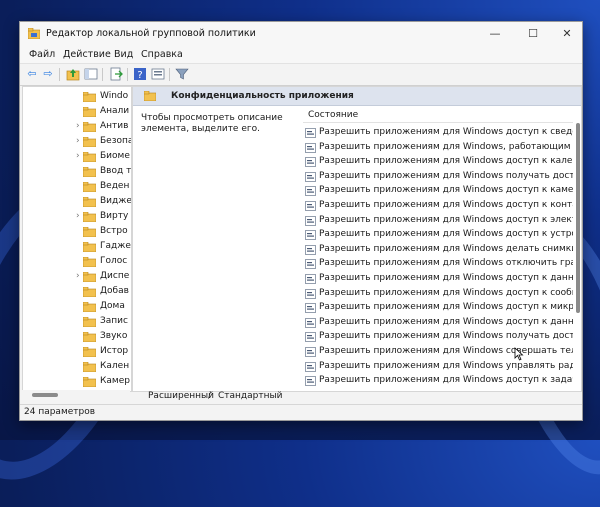 The width and height of the screenshot is (600, 507). What do you see at coordinates (77, 187) in the screenshot?
I see `tree-item: Веден` at bounding box center [77, 187].